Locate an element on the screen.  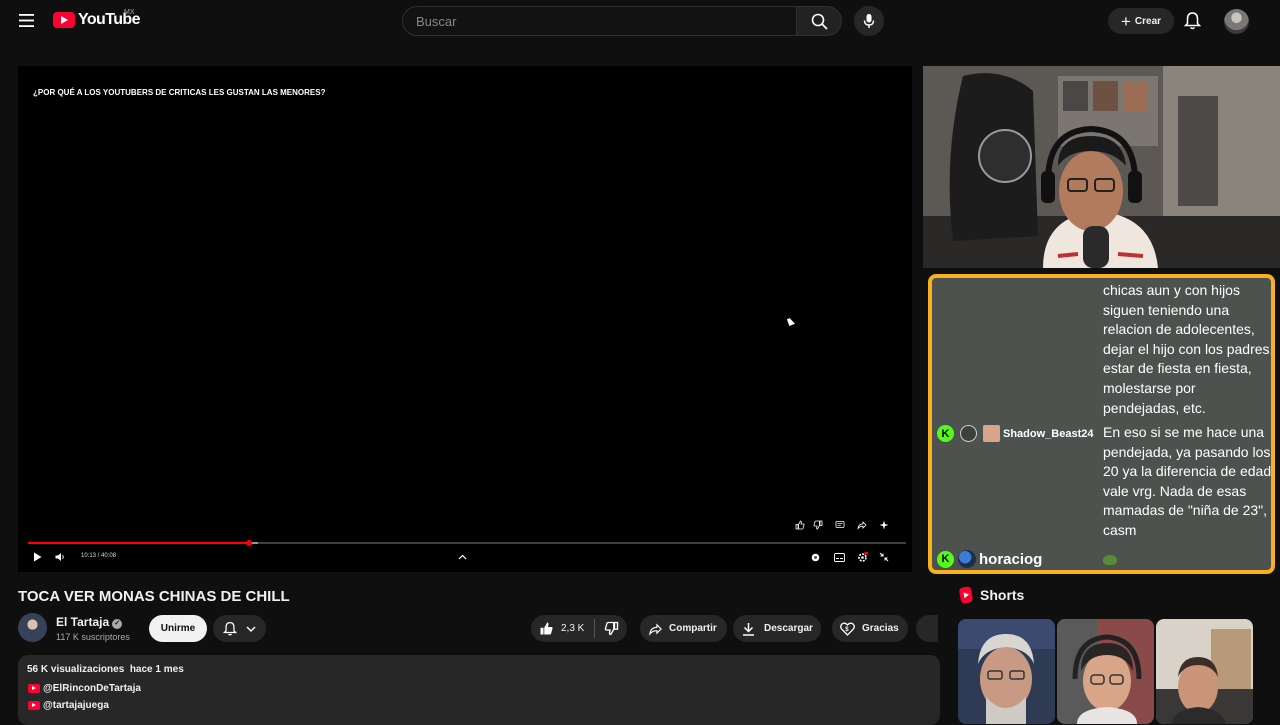
play-button is located at coordinates (37, 557).